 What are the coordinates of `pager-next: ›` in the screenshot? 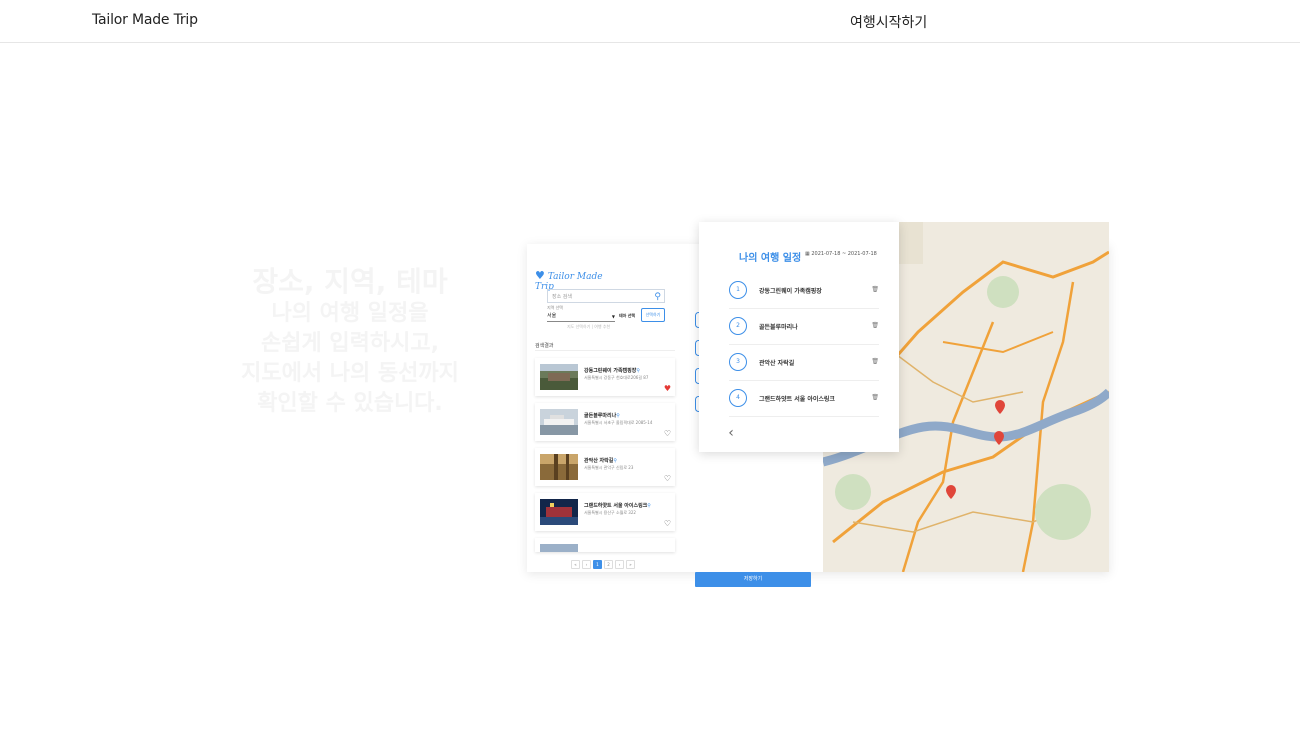 It's located at (619, 564).